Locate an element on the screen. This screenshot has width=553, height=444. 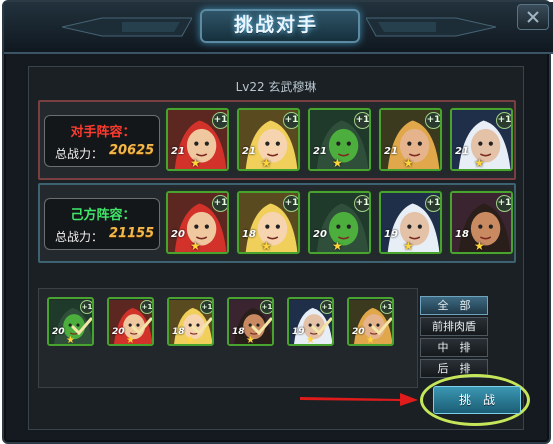
own-power-value: 21155 is located at coordinates (132, 233).